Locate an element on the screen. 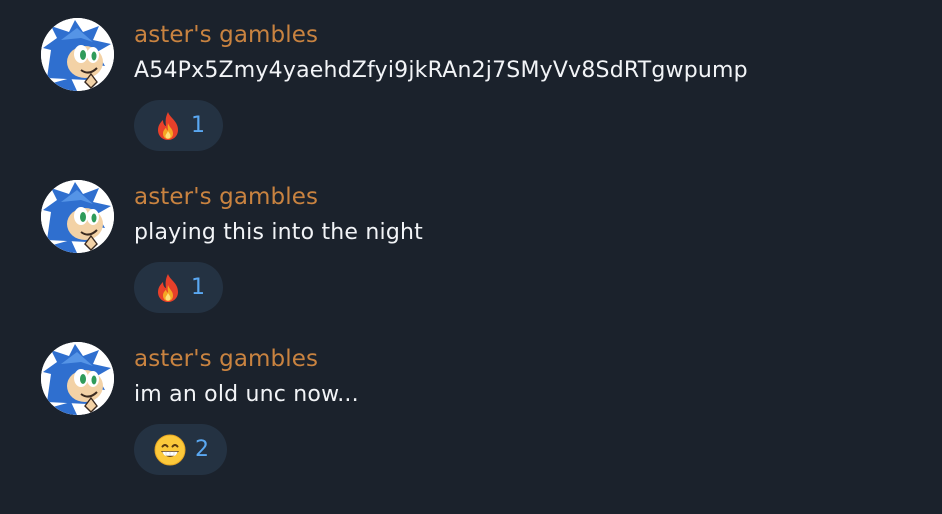  grinning-face-icon is located at coordinates (170, 450).